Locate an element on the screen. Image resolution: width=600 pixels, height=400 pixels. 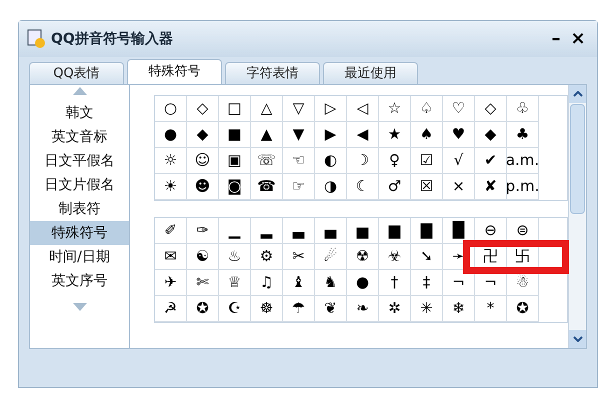
symbol: ▆ is located at coordinates (394, 230).